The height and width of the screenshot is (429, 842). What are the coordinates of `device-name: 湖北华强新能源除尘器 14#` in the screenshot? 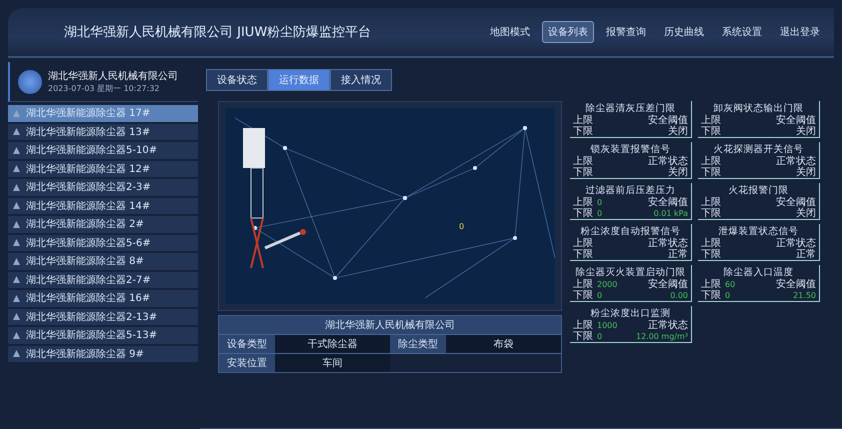 It's located at (88, 206).